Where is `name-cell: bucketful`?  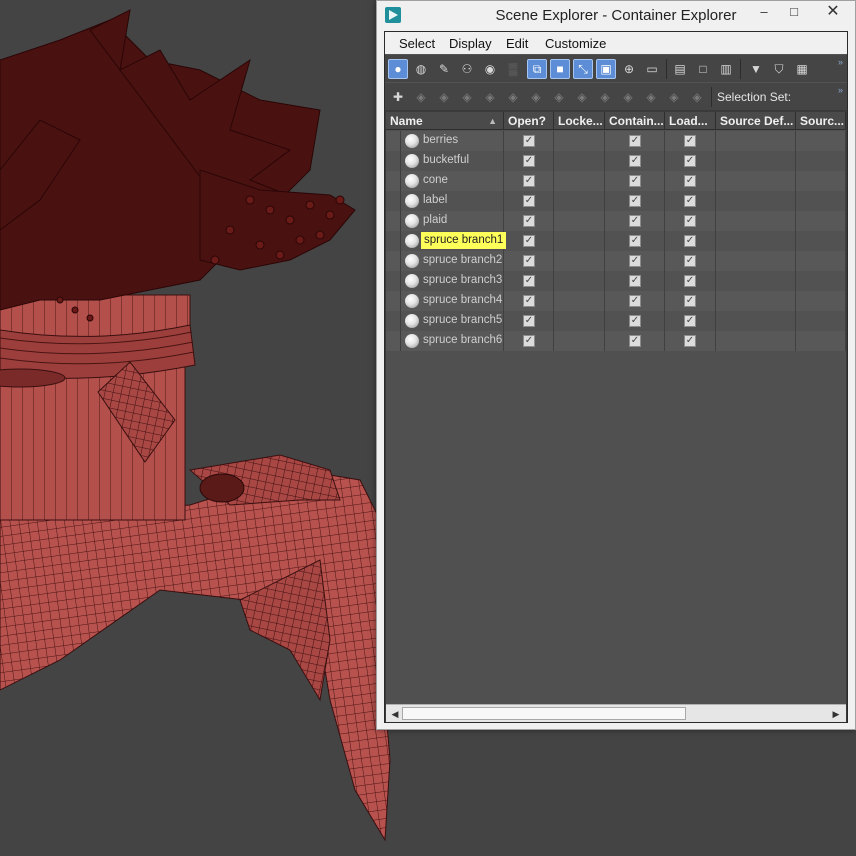 name-cell: bucketful is located at coordinates (445, 161).